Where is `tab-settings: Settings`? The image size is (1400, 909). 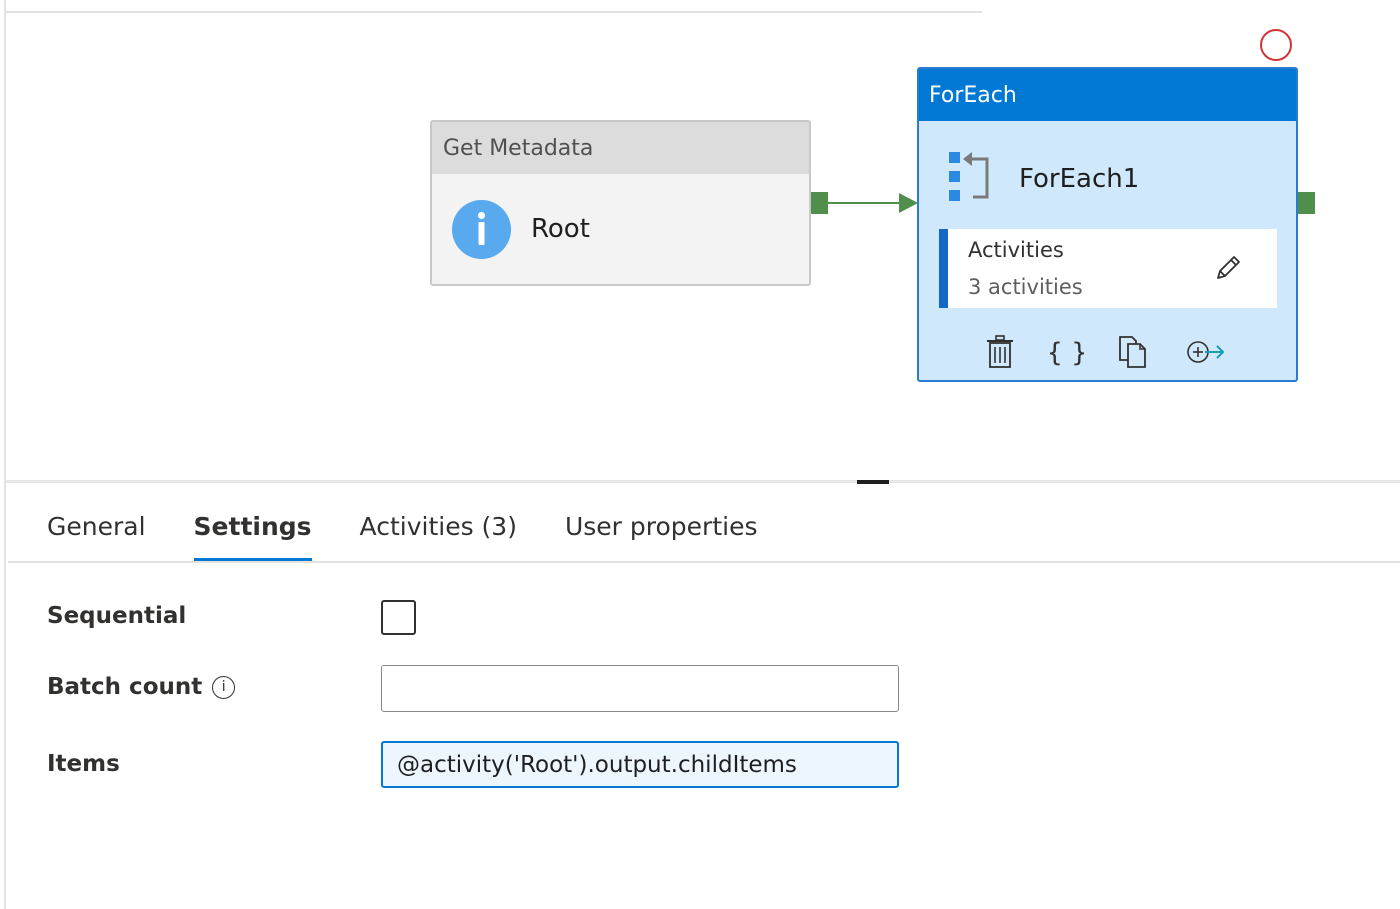
tab-settings: Settings is located at coordinates (252, 533).